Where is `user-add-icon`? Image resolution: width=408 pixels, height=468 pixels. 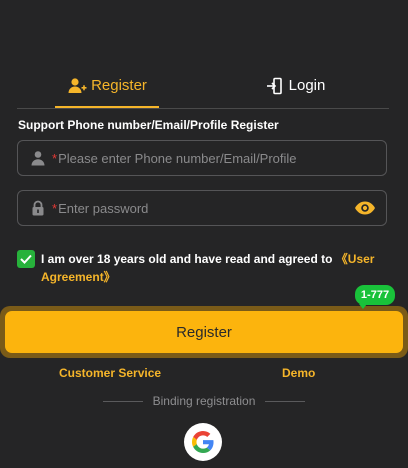 user-add-icon is located at coordinates (77, 86).